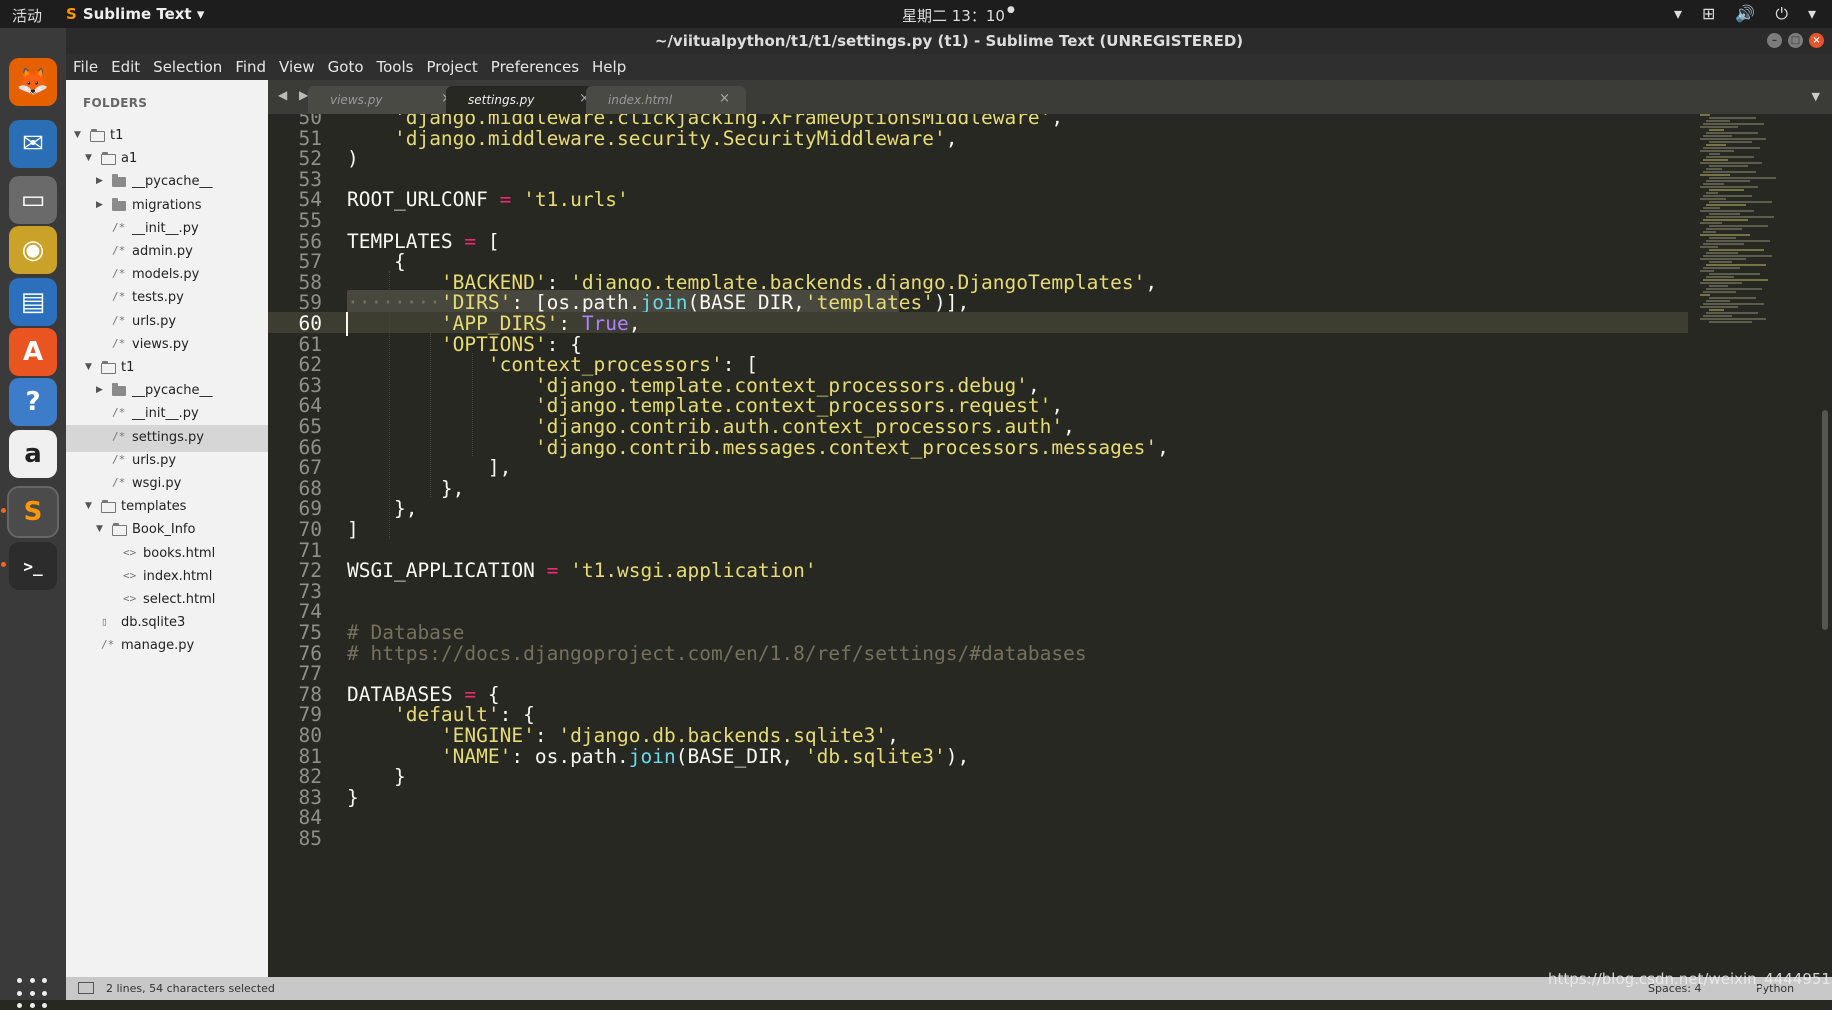 This screenshot has height=1010, width=1832. What do you see at coordinates (125, 67) in the screenshot?
I see `menu-edit: Edit` at bounding box center [125, 67].